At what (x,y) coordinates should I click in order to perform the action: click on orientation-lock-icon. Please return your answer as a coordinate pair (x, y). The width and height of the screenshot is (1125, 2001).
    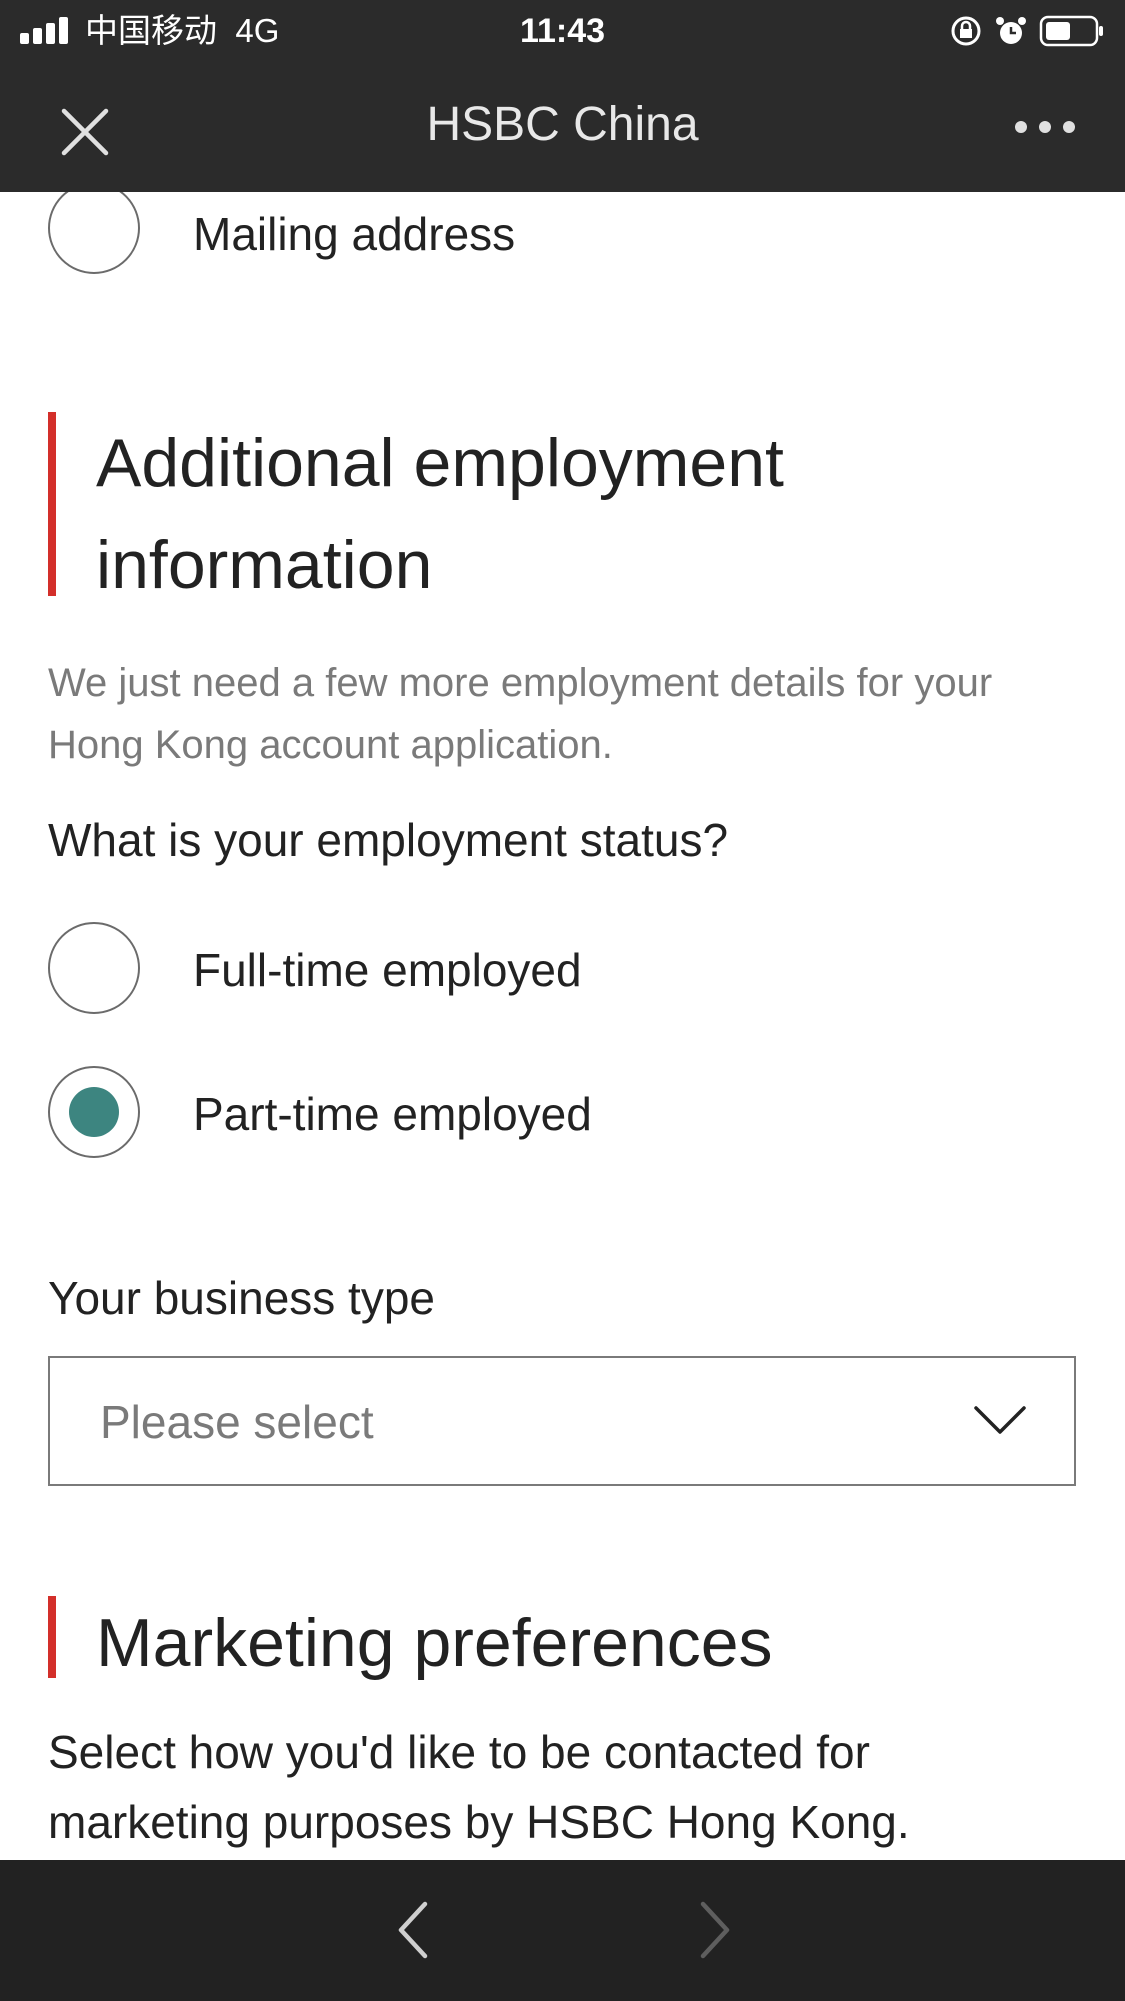
    Looking at the image, I should click on (966, 31).